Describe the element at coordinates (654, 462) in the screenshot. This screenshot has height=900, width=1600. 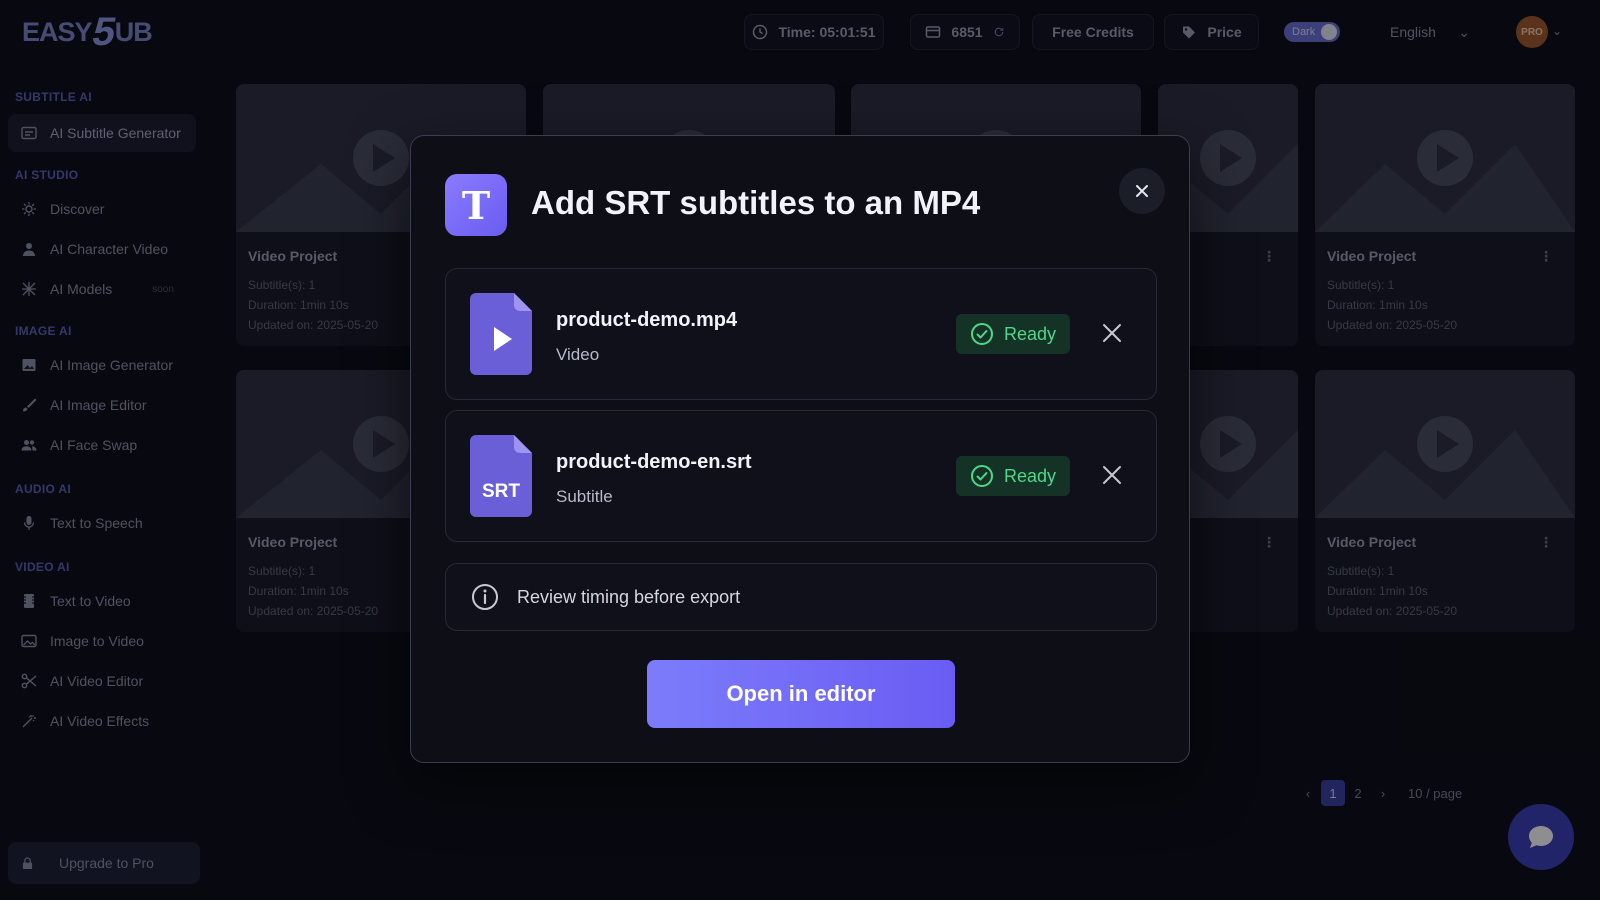
I see `file-name: product-demo-en.srt` at that location.